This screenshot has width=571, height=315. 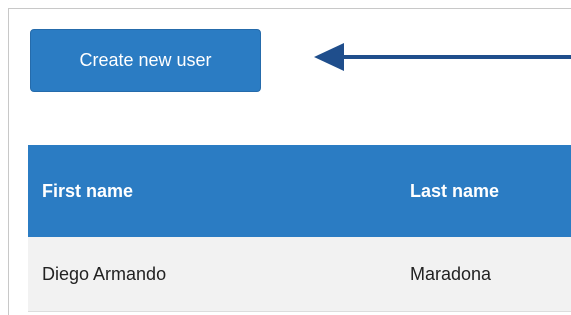 What do you see at coordinates (145, 60) in the screenshot?
I see `create-new-user-button: Create new user` at bounding box center [145, 60].